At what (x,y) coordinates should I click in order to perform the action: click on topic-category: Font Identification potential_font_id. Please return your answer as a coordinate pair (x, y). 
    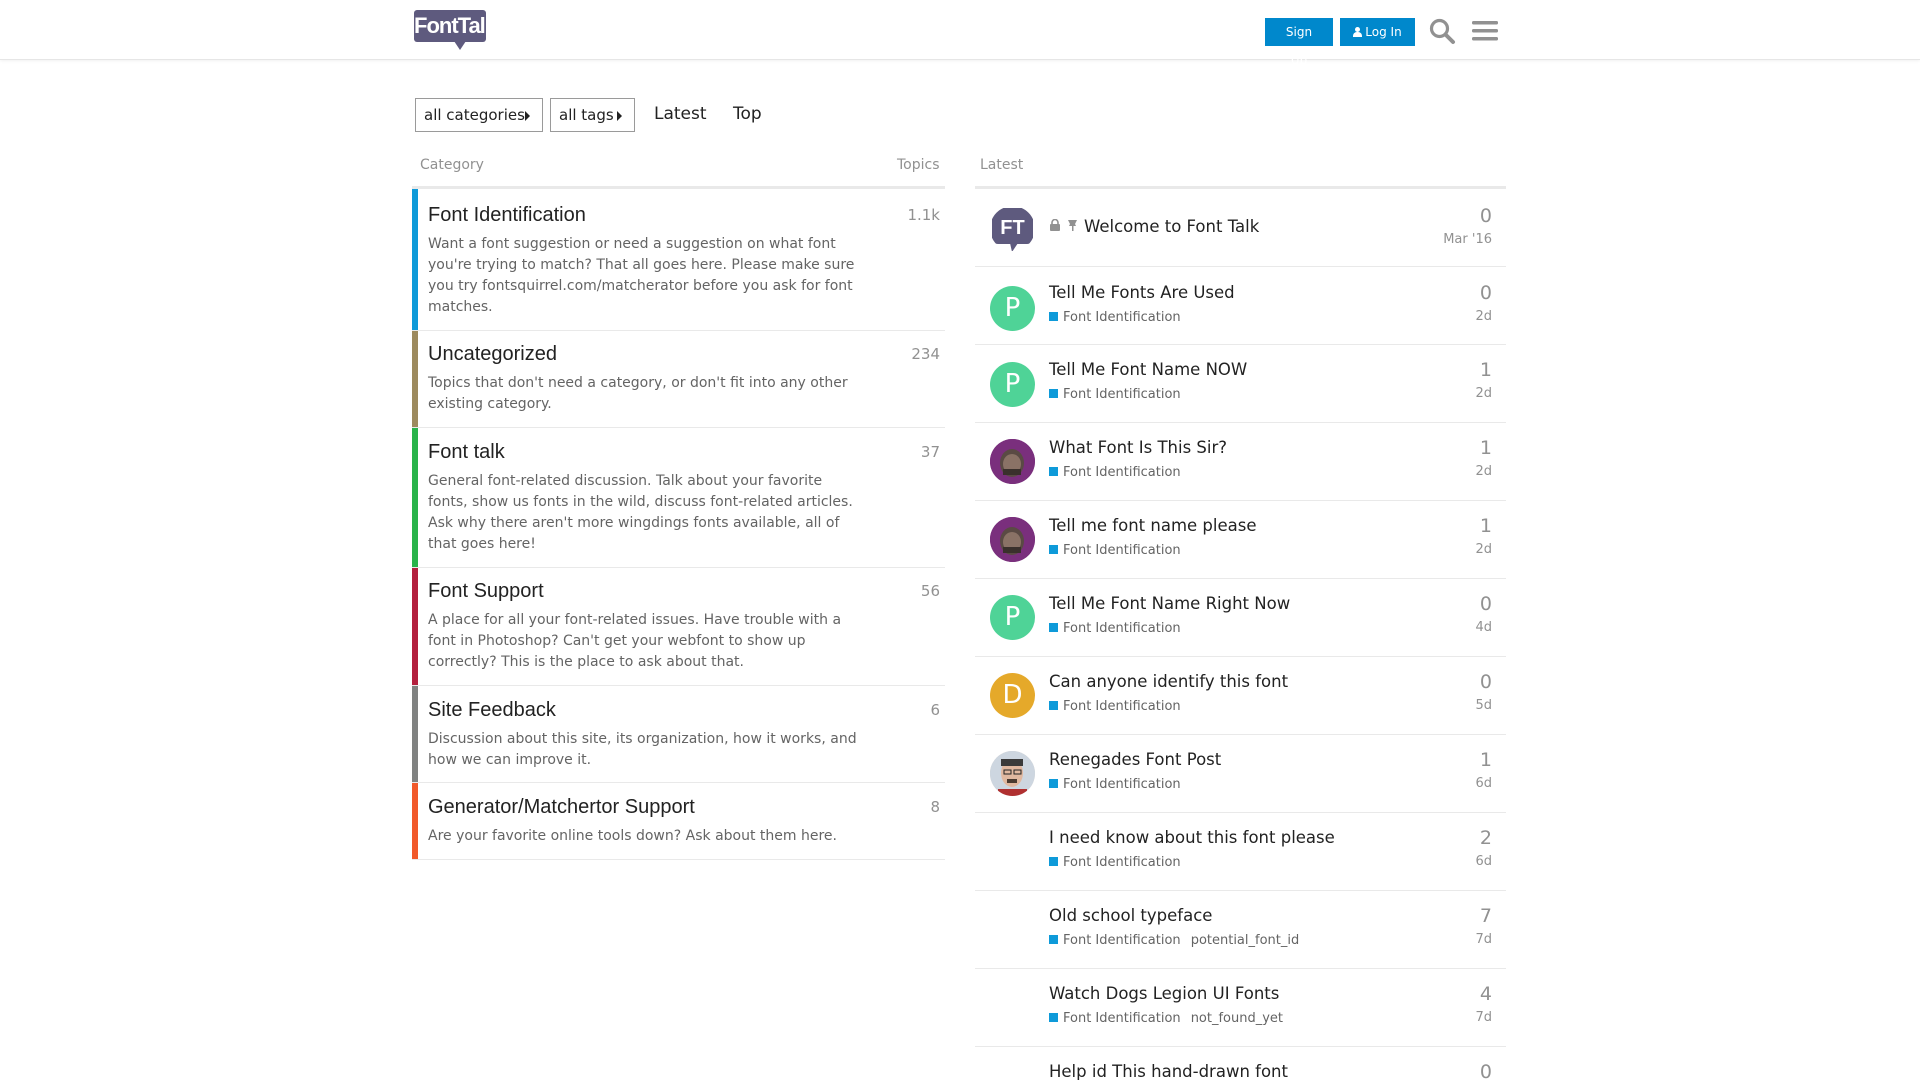
    Looking at the image, I should click on (1174, 940).